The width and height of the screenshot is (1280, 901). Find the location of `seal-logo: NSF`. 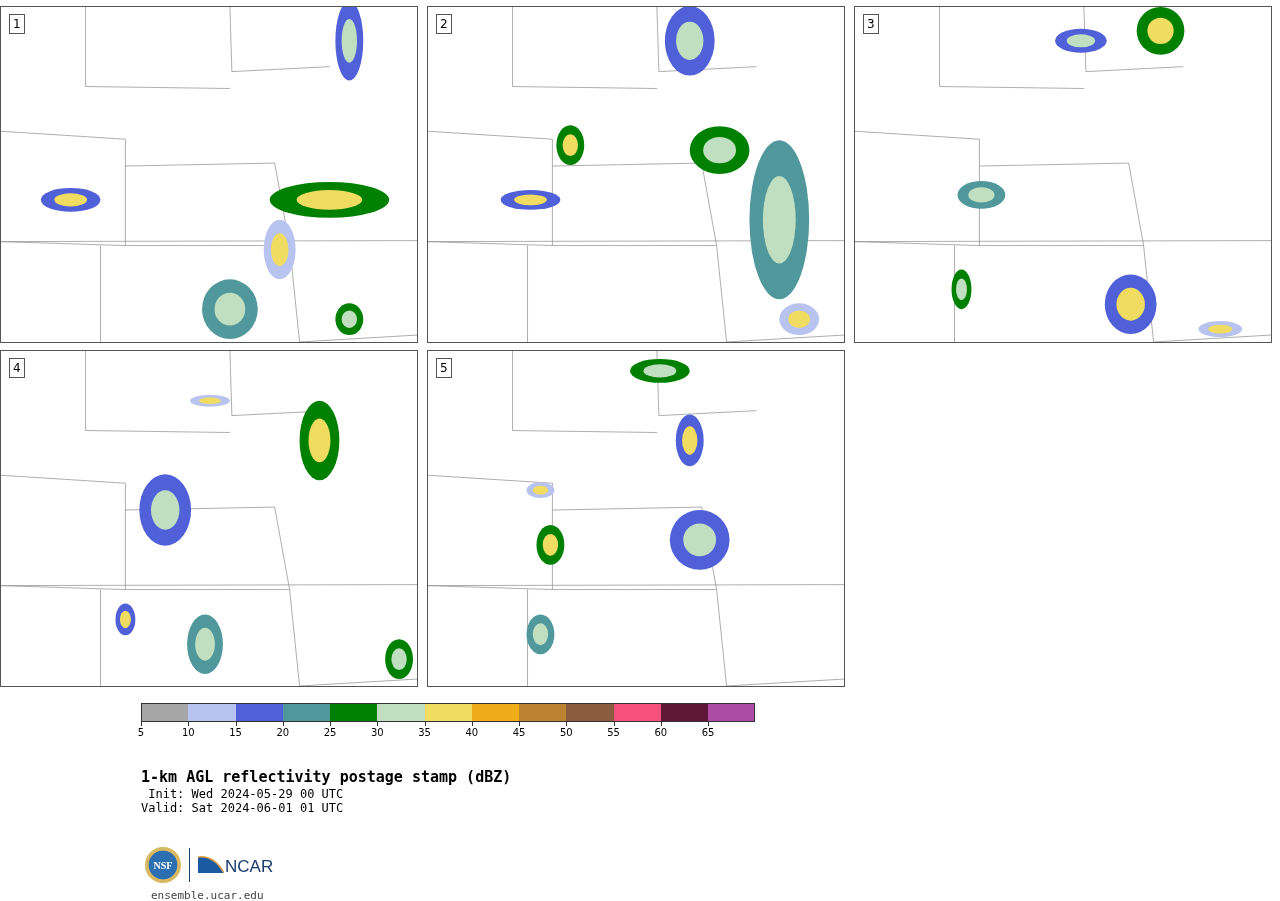

seal-logo: NSF is located at coordinates (163, 865).